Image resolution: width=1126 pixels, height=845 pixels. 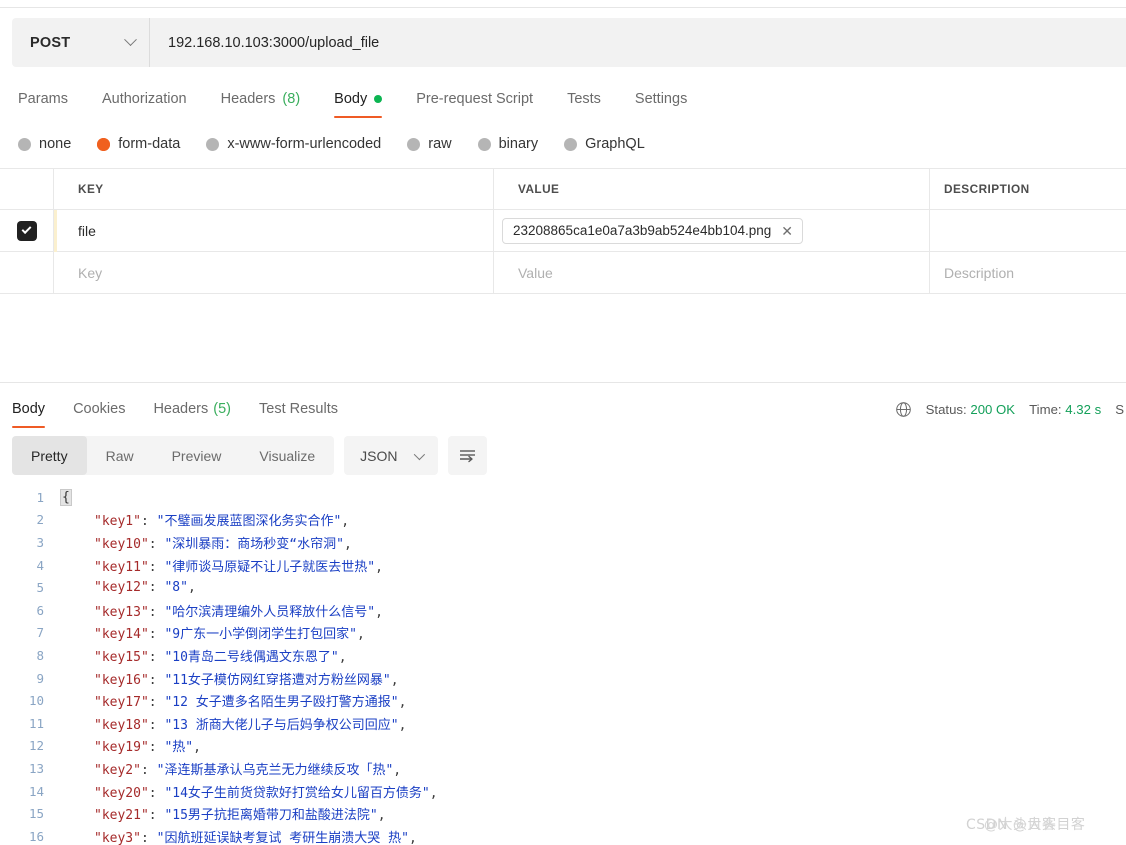 I want to click on status-group: Status: 200 OK, so click(x=970, y=409).